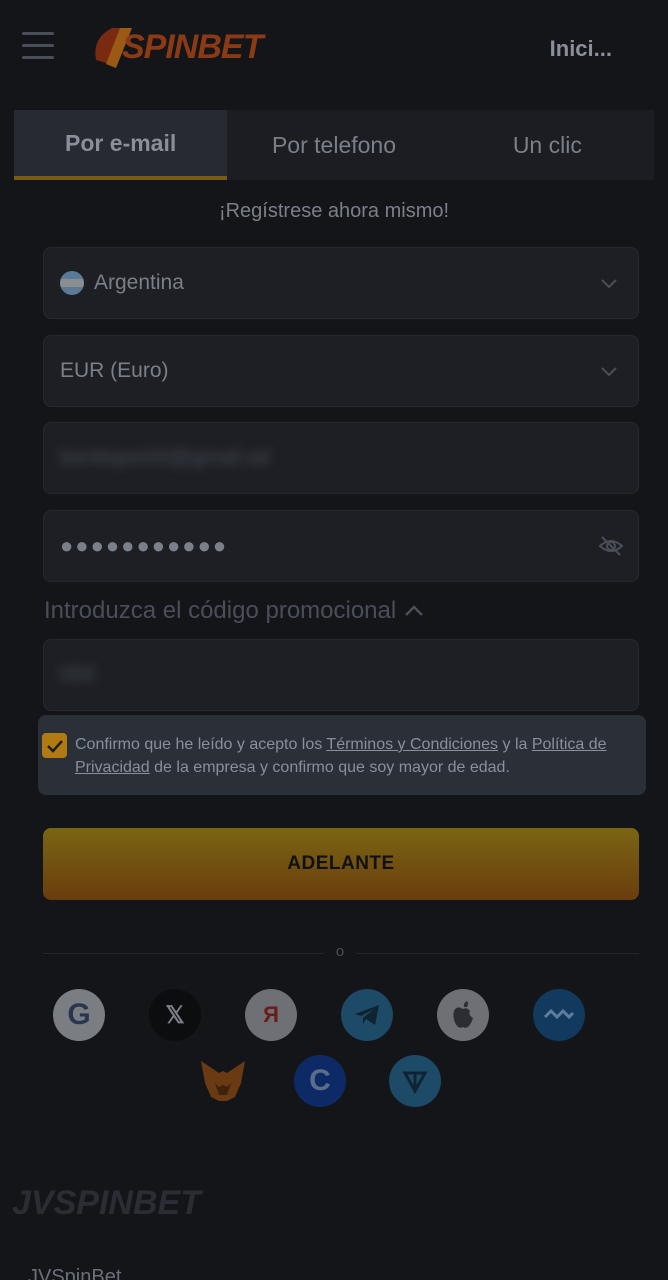  Describe the element at coordinates (341, 546) in the screenshot. I see `password-field: ●●●●●●●●●●●` at that location.